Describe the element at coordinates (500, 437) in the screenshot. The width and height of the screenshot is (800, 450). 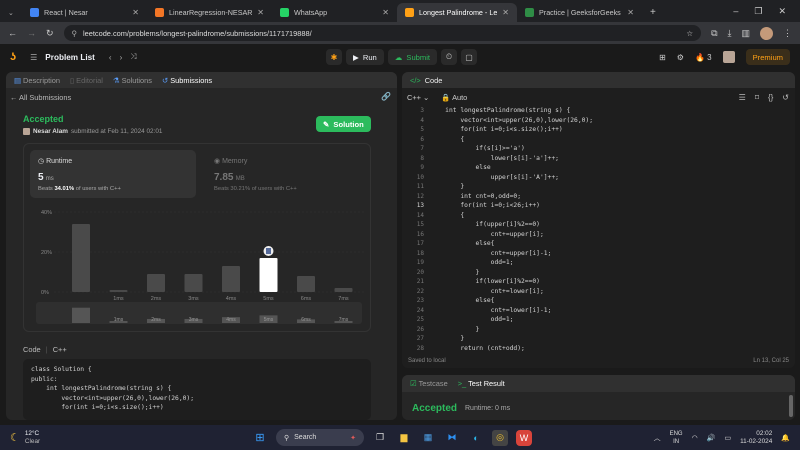
I see `chrome-icon: ◎` at that location.